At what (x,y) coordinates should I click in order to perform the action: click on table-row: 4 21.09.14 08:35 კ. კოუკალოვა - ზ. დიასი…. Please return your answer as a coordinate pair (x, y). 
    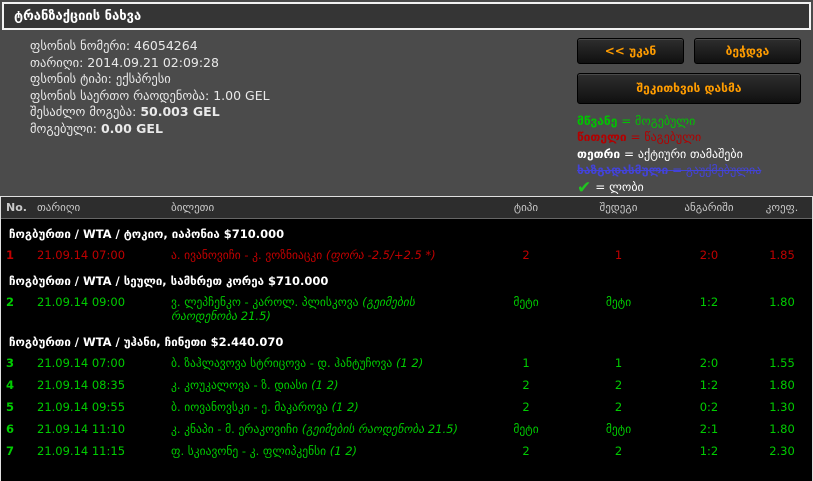
    Looking at the image, I should click on (400, 385).